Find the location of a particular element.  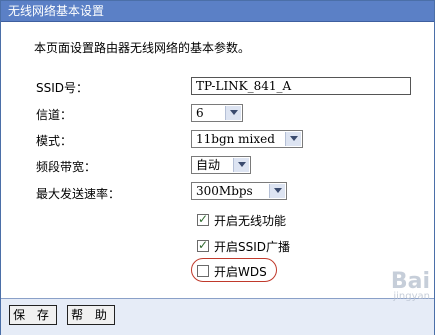

mode-value: 11bgn mixed is located at coordinates (235, 139).